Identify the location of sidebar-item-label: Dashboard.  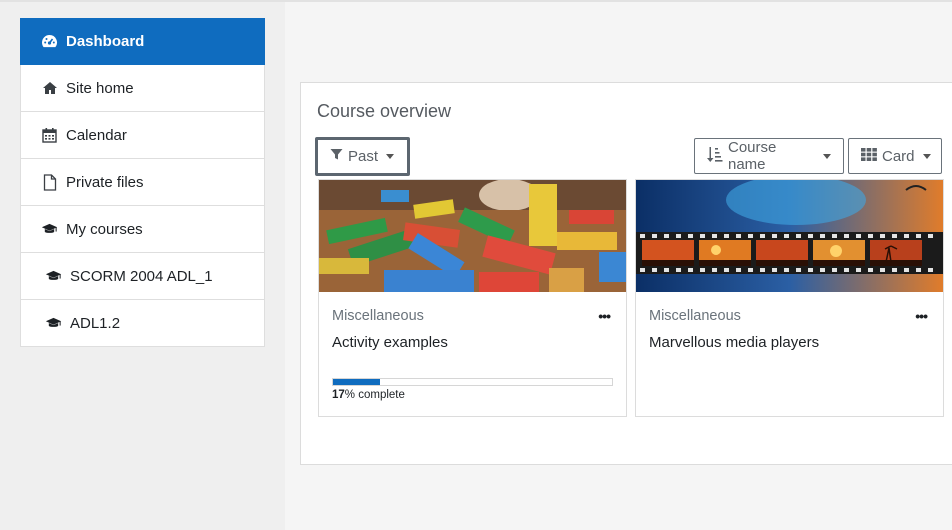
(105, 41).